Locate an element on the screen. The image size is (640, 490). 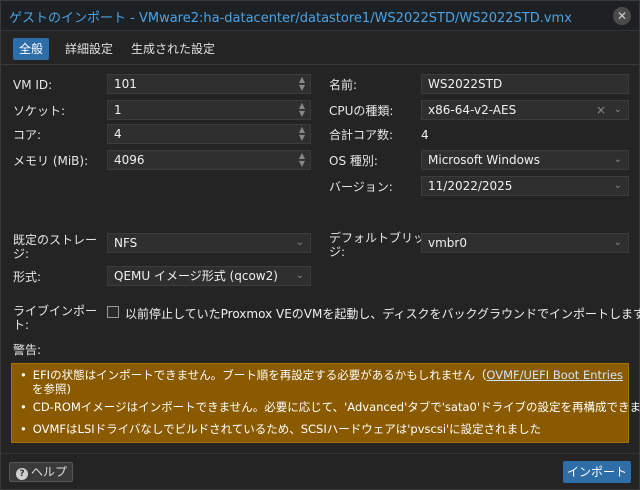
tab-advanced: 詳細設定 is located at coordinates (89, 49).